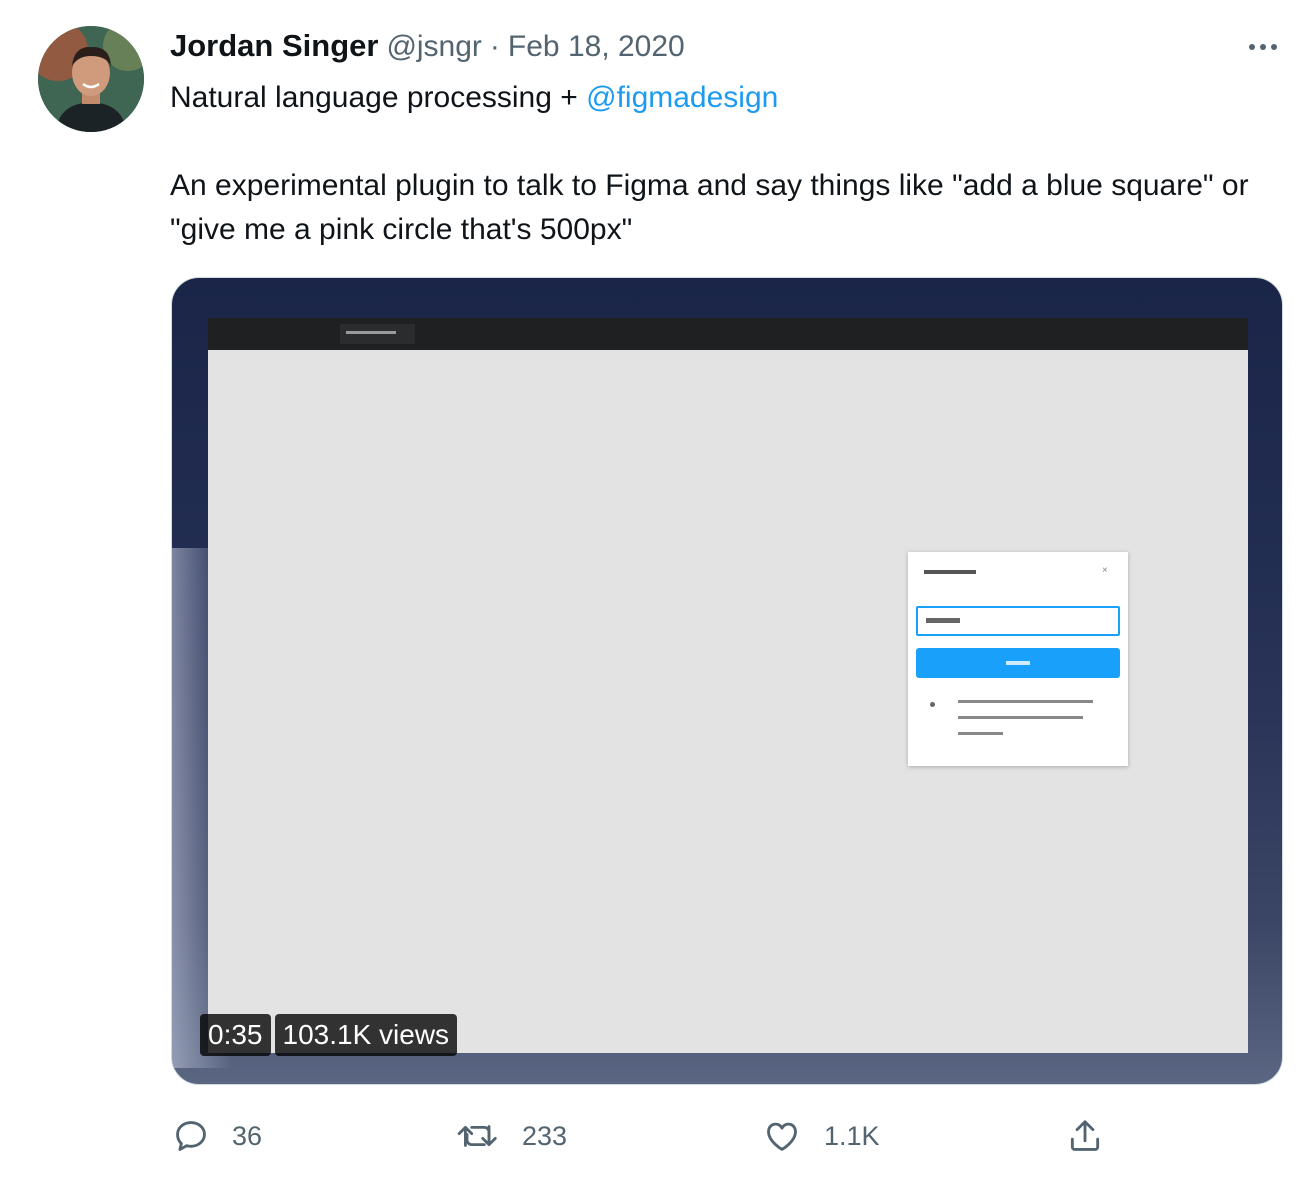 The width and height of the screenshot is (1306, 1188). I want to click on video-badge: 0:35 103.1K views, so click(329, 1035).